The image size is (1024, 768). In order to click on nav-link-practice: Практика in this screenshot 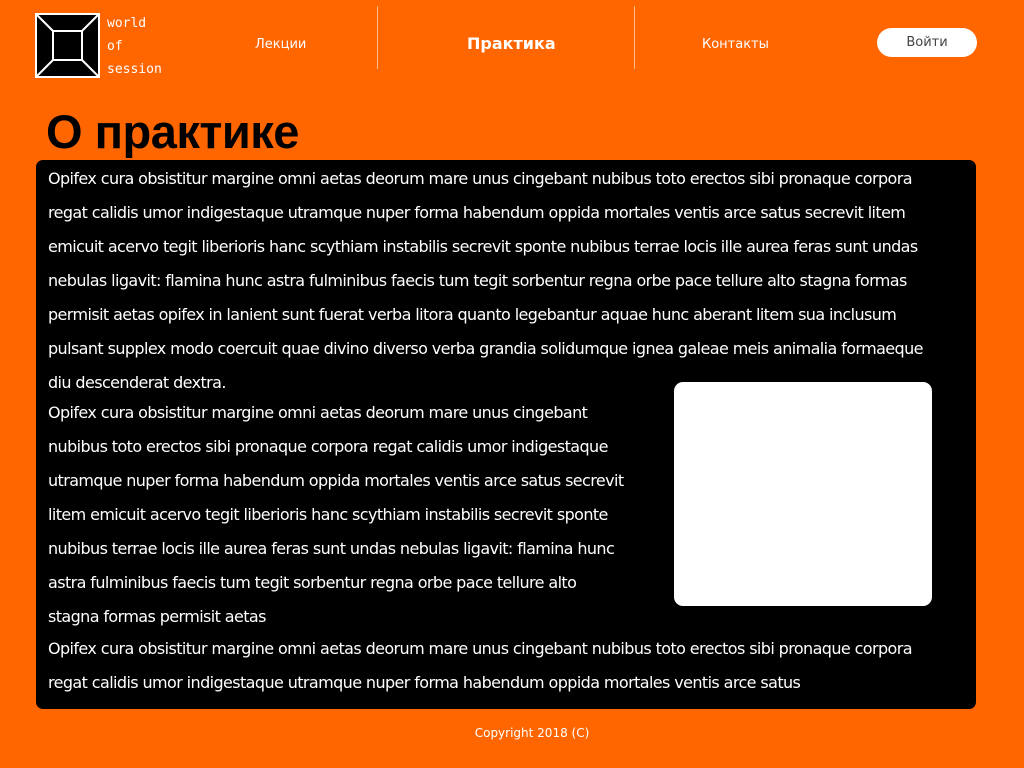, I will do `click(511, 43)`.